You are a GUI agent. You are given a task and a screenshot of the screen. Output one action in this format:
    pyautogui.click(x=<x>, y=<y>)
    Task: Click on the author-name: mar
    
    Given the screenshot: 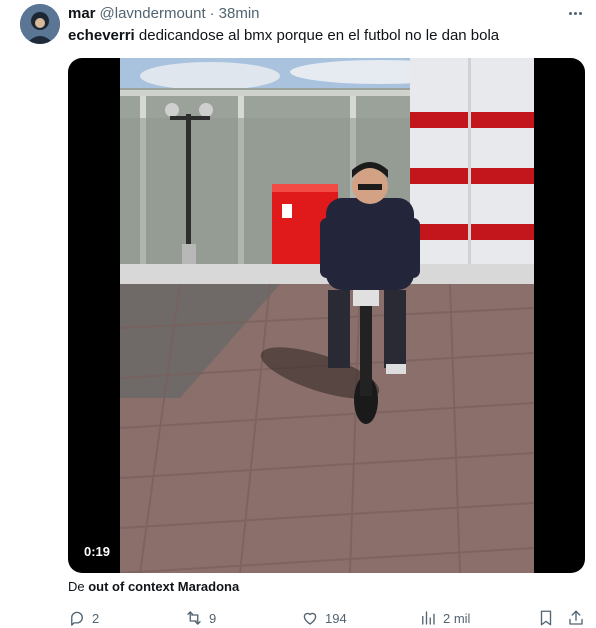 What is the action you would take?
    pyautogui.click(x=82, y=13)
    